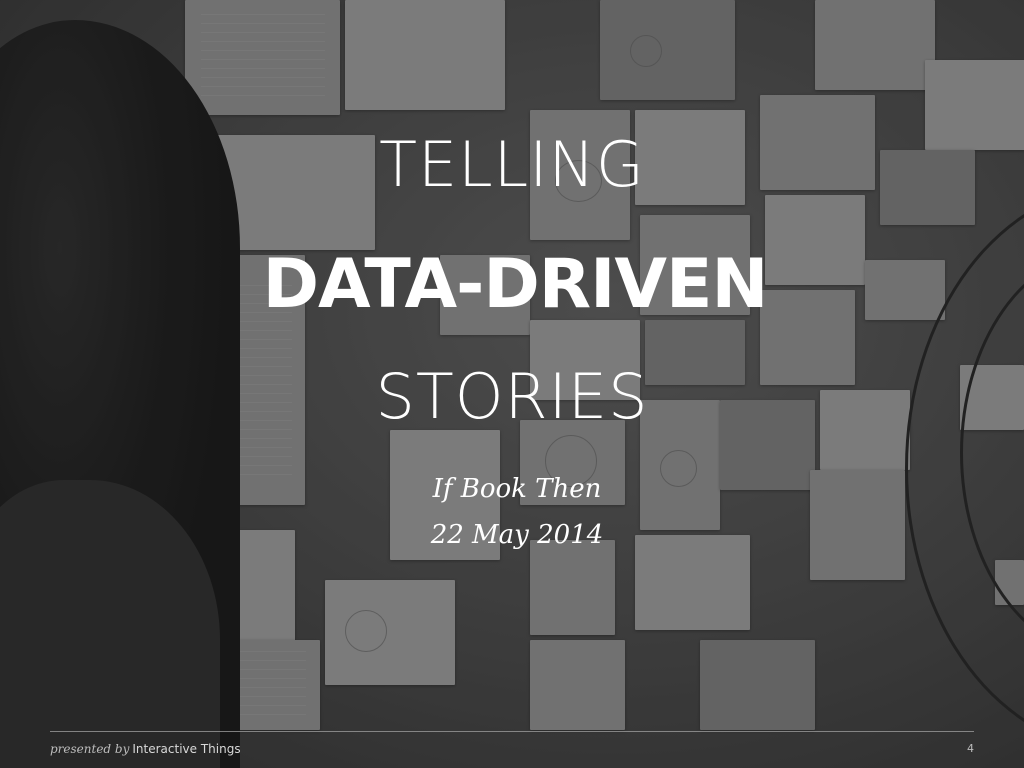 Image resolution: width=1024 pixels, height=768 pixels. What do you see at coordinates (517, 489) in the screenshot?
I see `event-name: If Book Then` at bounding box center [517, 489].